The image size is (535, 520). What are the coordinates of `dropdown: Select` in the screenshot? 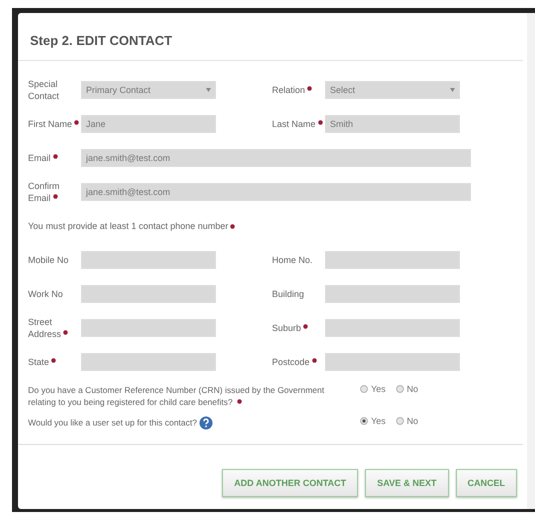 It's located at (392, 89).